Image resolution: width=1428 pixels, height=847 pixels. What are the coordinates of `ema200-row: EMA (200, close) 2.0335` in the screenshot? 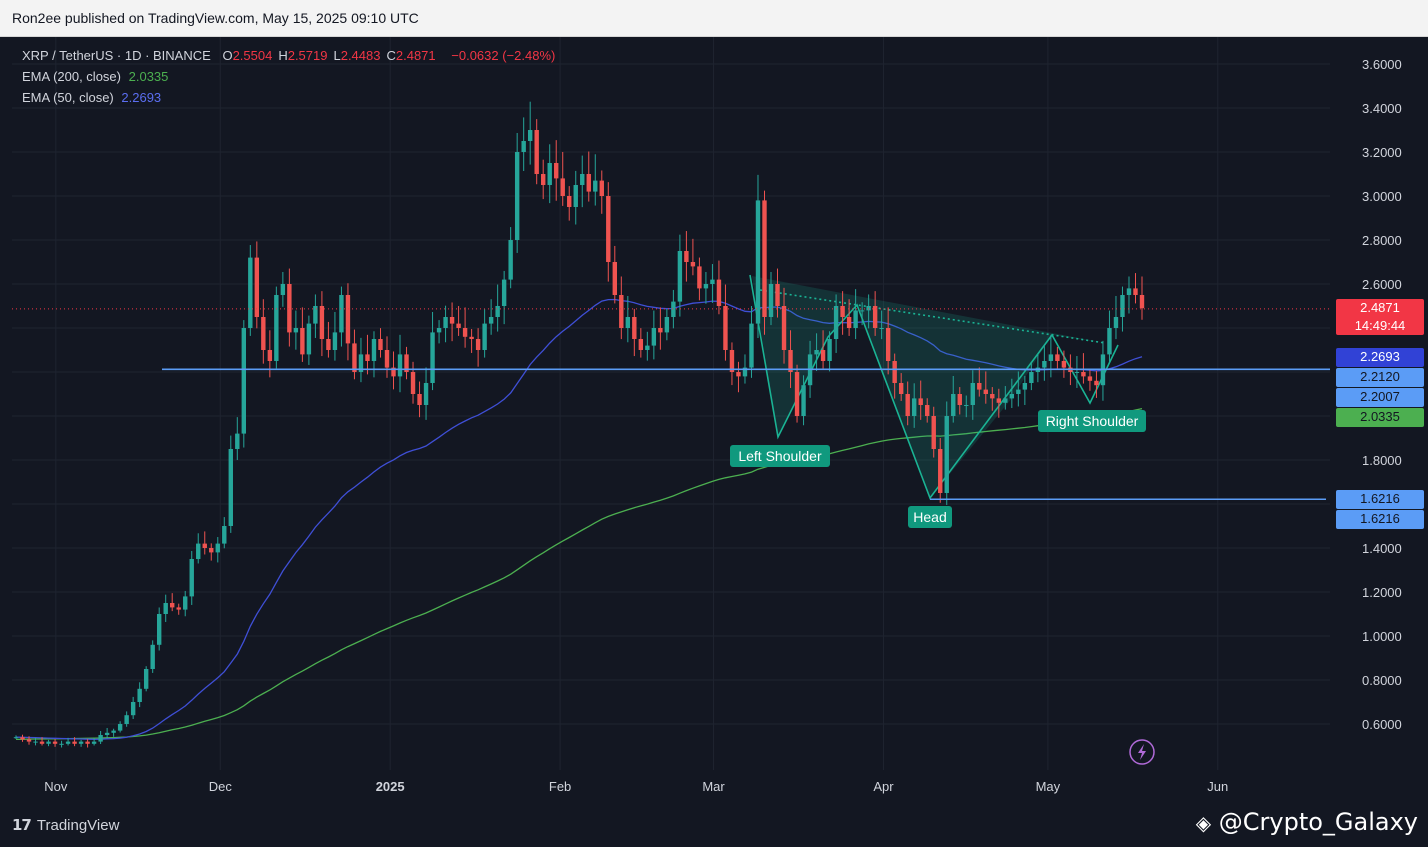 It's located at (288, 76).